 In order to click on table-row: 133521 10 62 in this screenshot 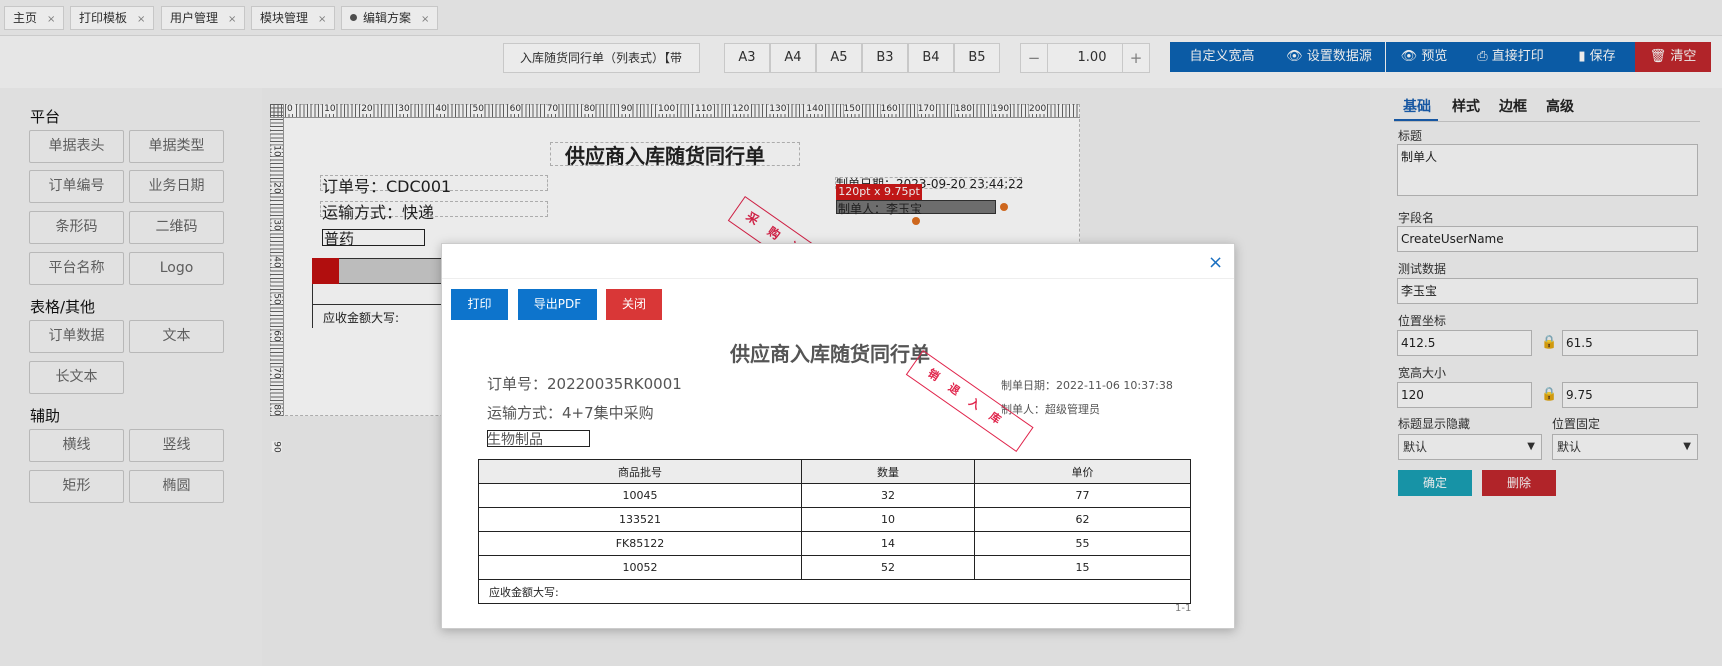, I will do `click(834, 519)`.